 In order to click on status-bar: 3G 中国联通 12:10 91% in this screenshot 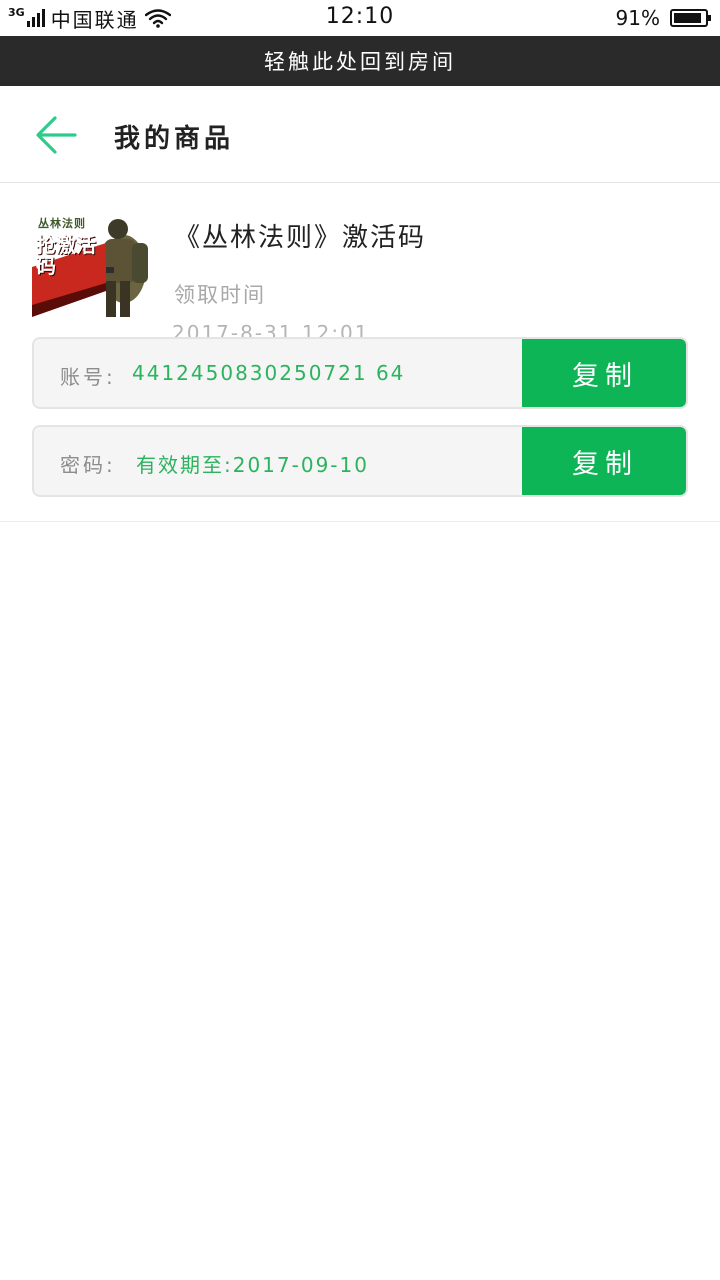, I will do `click(360, 18)`.